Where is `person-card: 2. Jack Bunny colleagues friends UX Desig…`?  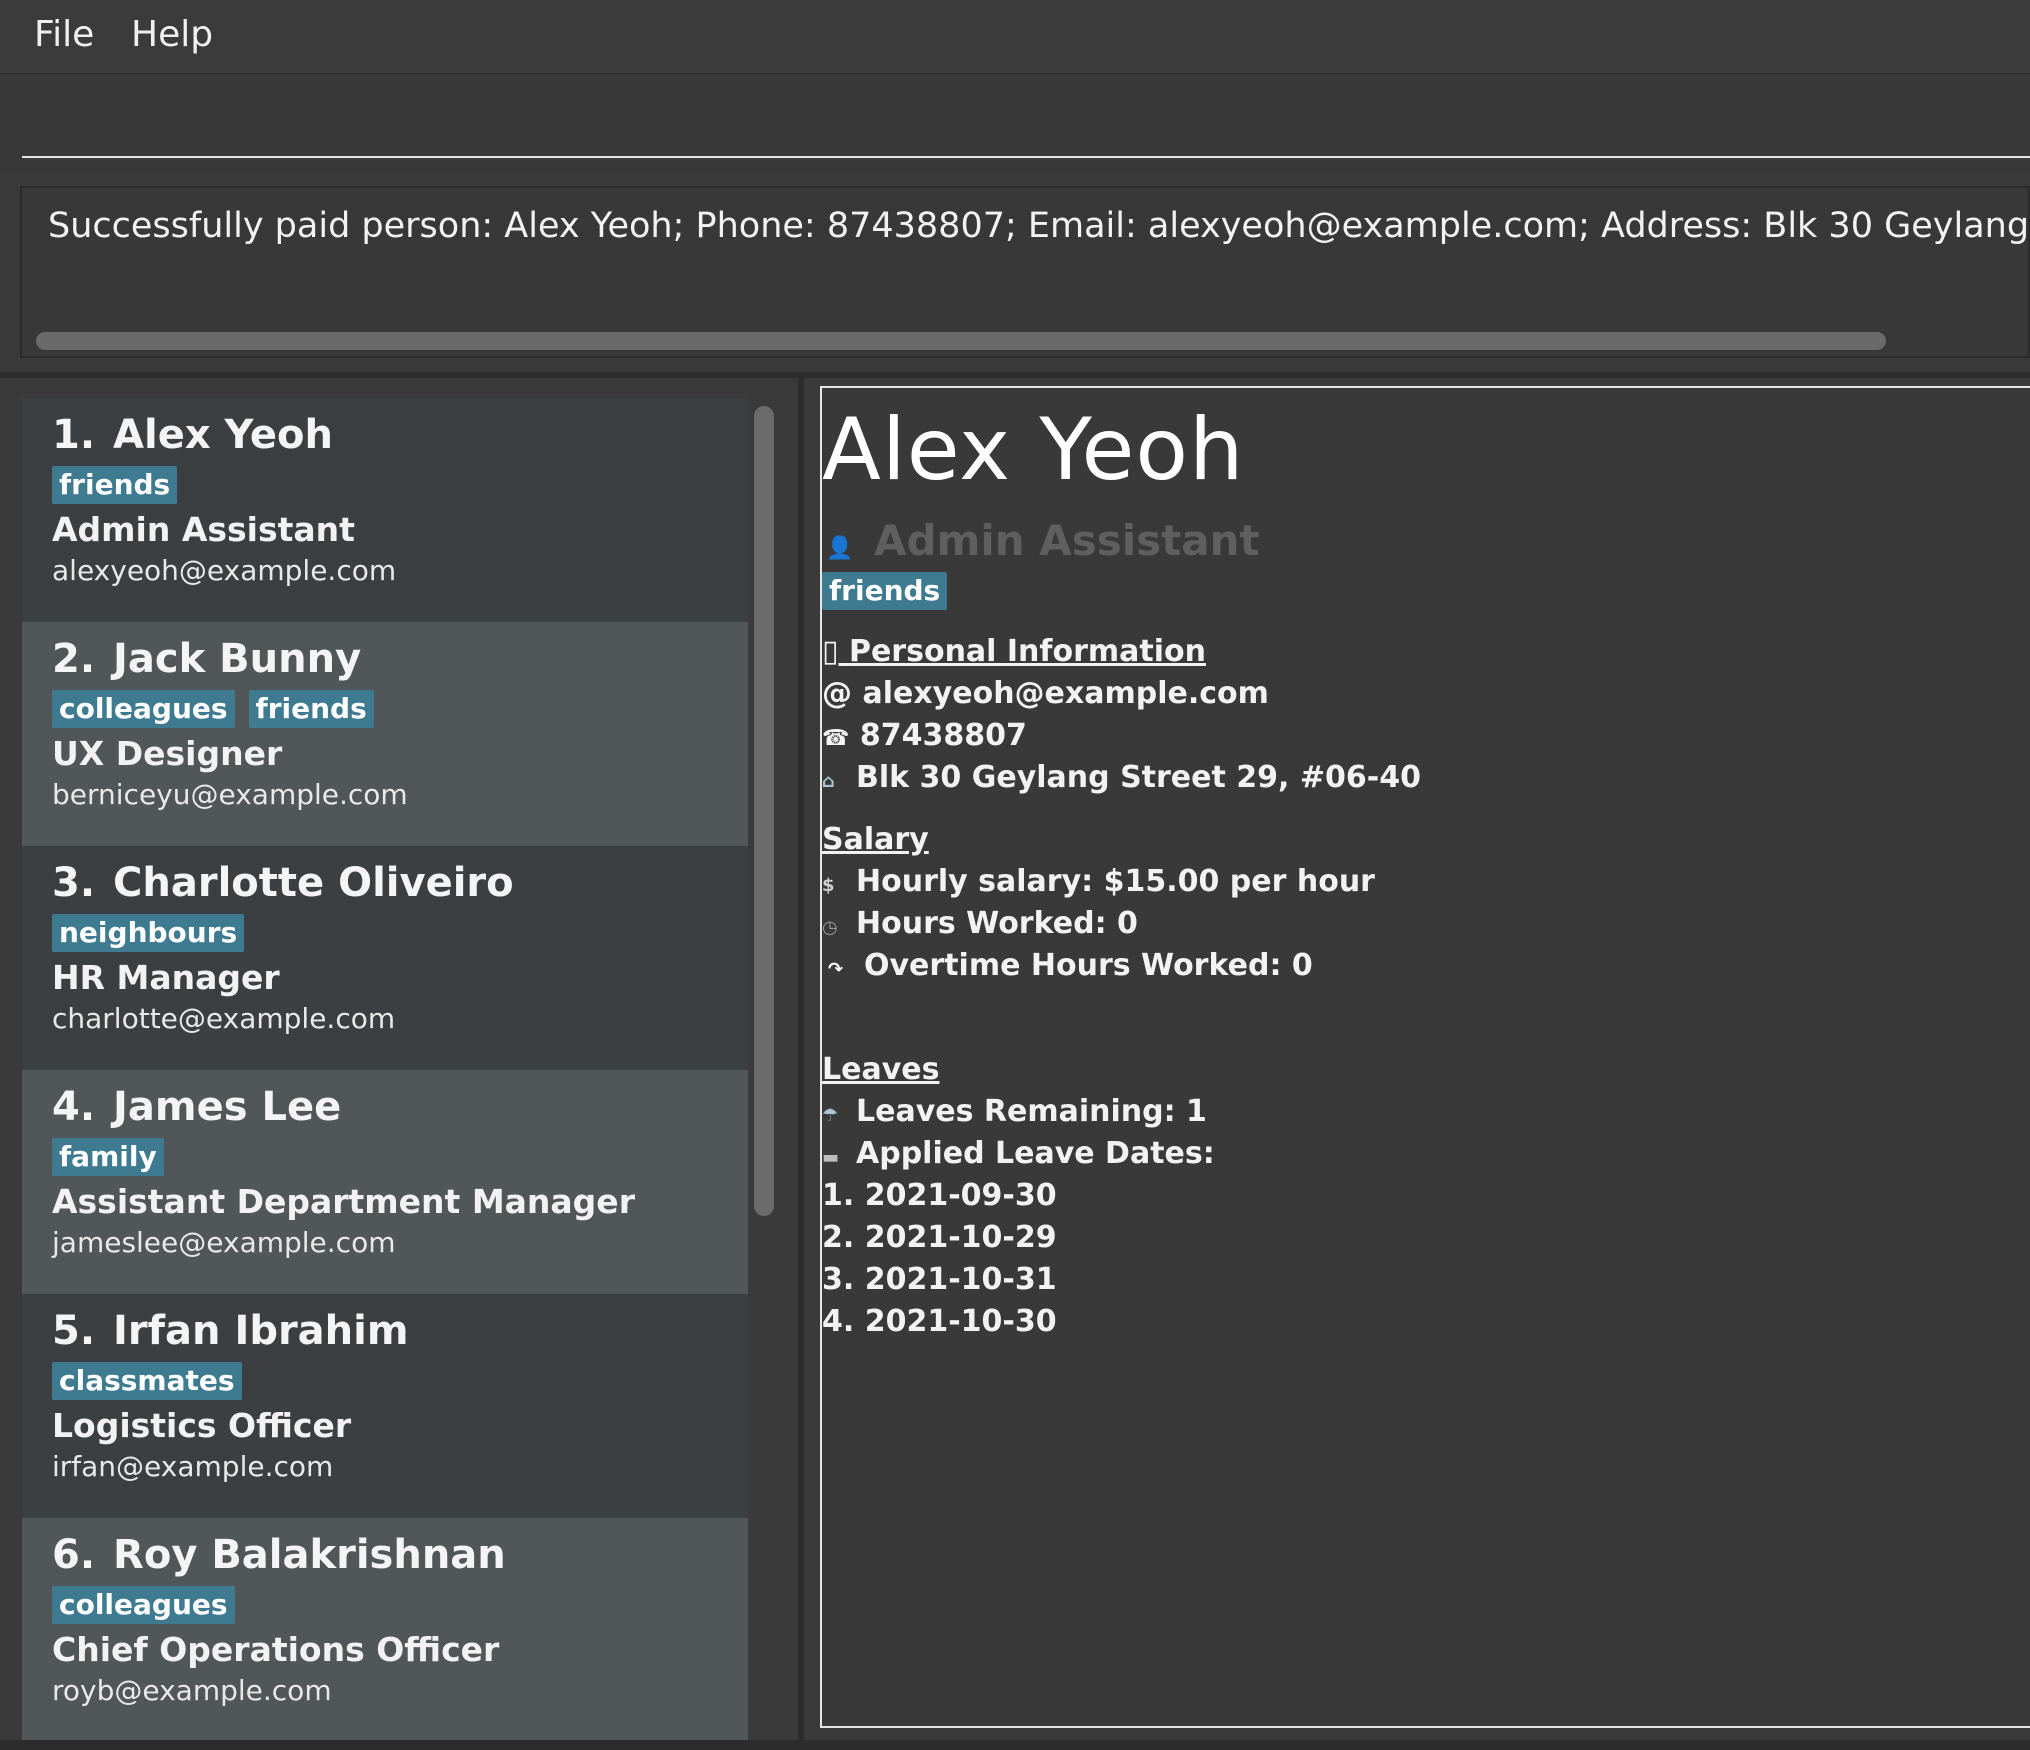 person-card: 2. Jack Bunny colleagues friends UX Desig… is located at coordinates (385, 734).